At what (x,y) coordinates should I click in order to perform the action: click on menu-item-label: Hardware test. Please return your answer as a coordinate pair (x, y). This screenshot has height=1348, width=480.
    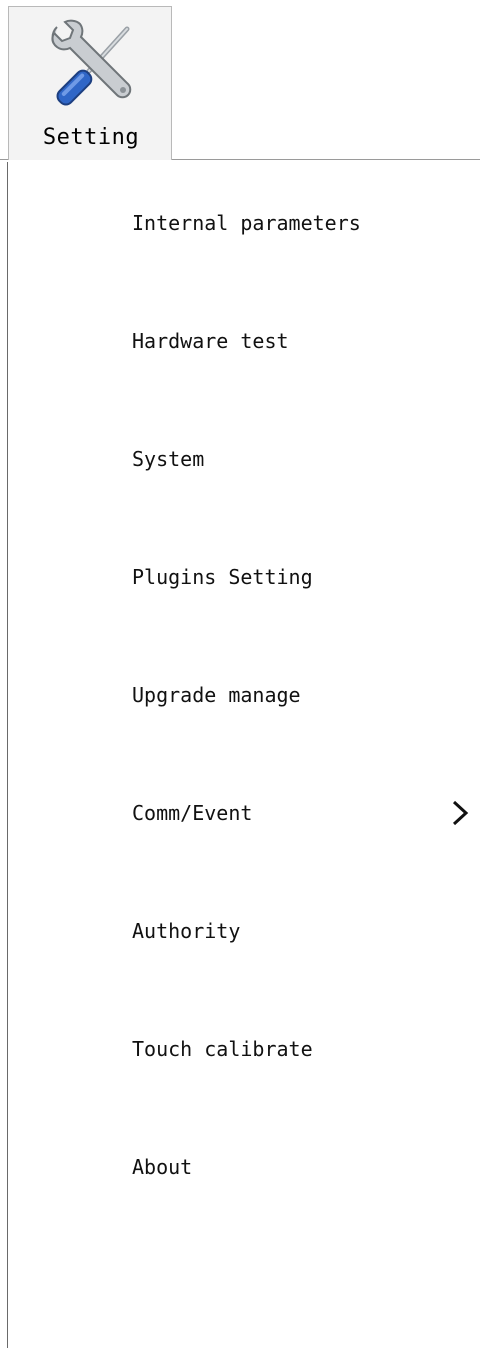
    Looking at the image, I should click on (210, 341).